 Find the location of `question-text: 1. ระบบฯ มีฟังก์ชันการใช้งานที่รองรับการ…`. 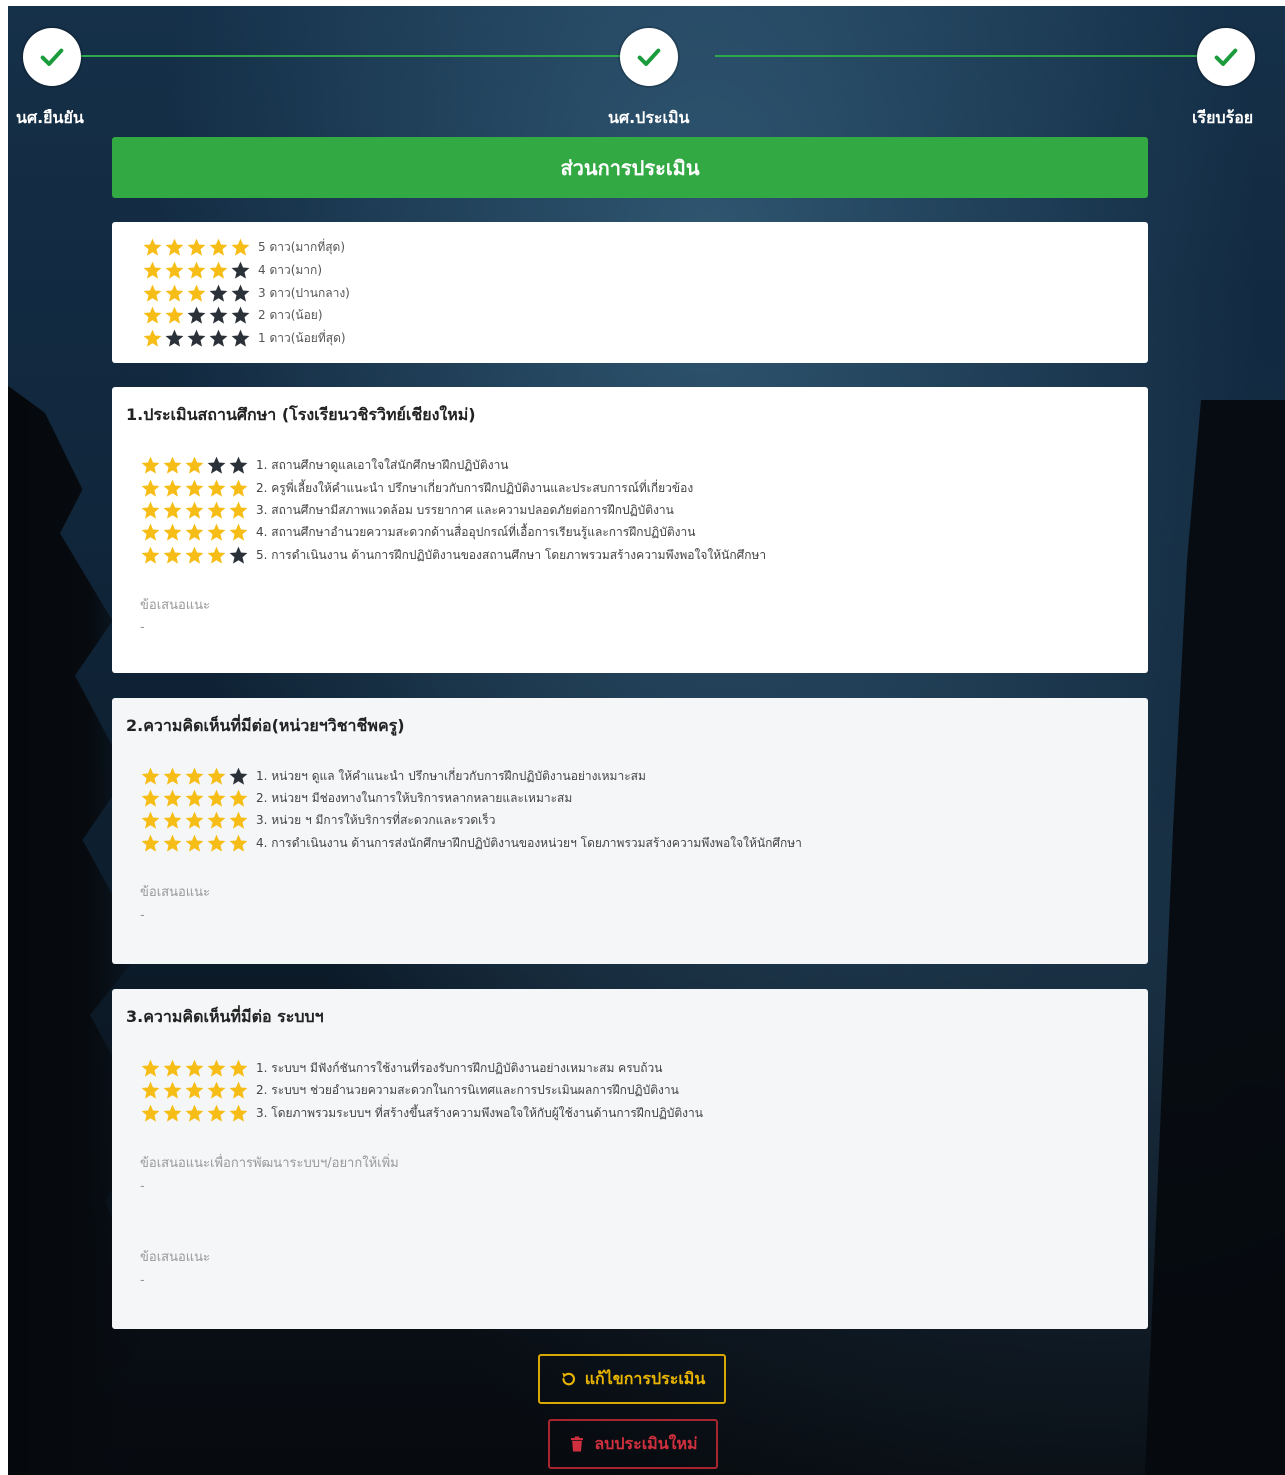

question-text: 1. ระบบฯ มีฟังก์ชันการใช้งานที่รองรับการ… is located at coordinates (459, 1067).